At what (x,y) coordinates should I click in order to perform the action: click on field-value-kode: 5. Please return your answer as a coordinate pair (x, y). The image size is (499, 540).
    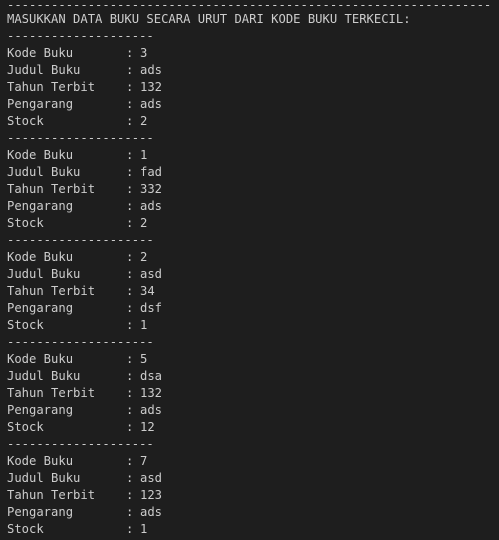
    Looking at the image, I should click on (144, 359).